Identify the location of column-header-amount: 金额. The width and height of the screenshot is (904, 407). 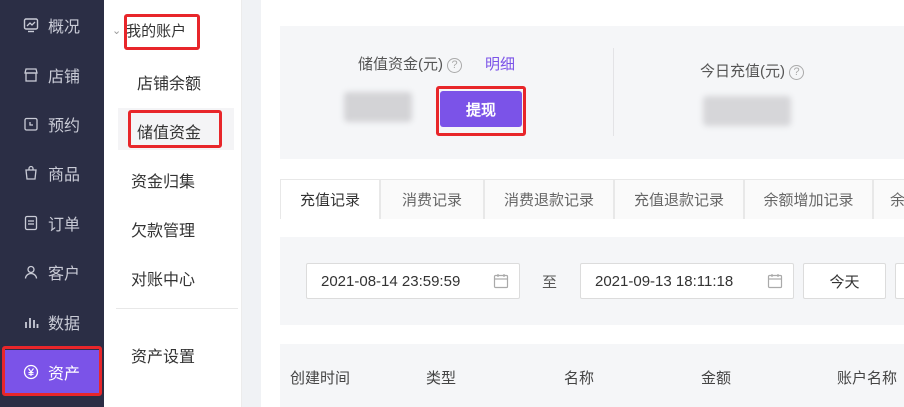
(716, 378).